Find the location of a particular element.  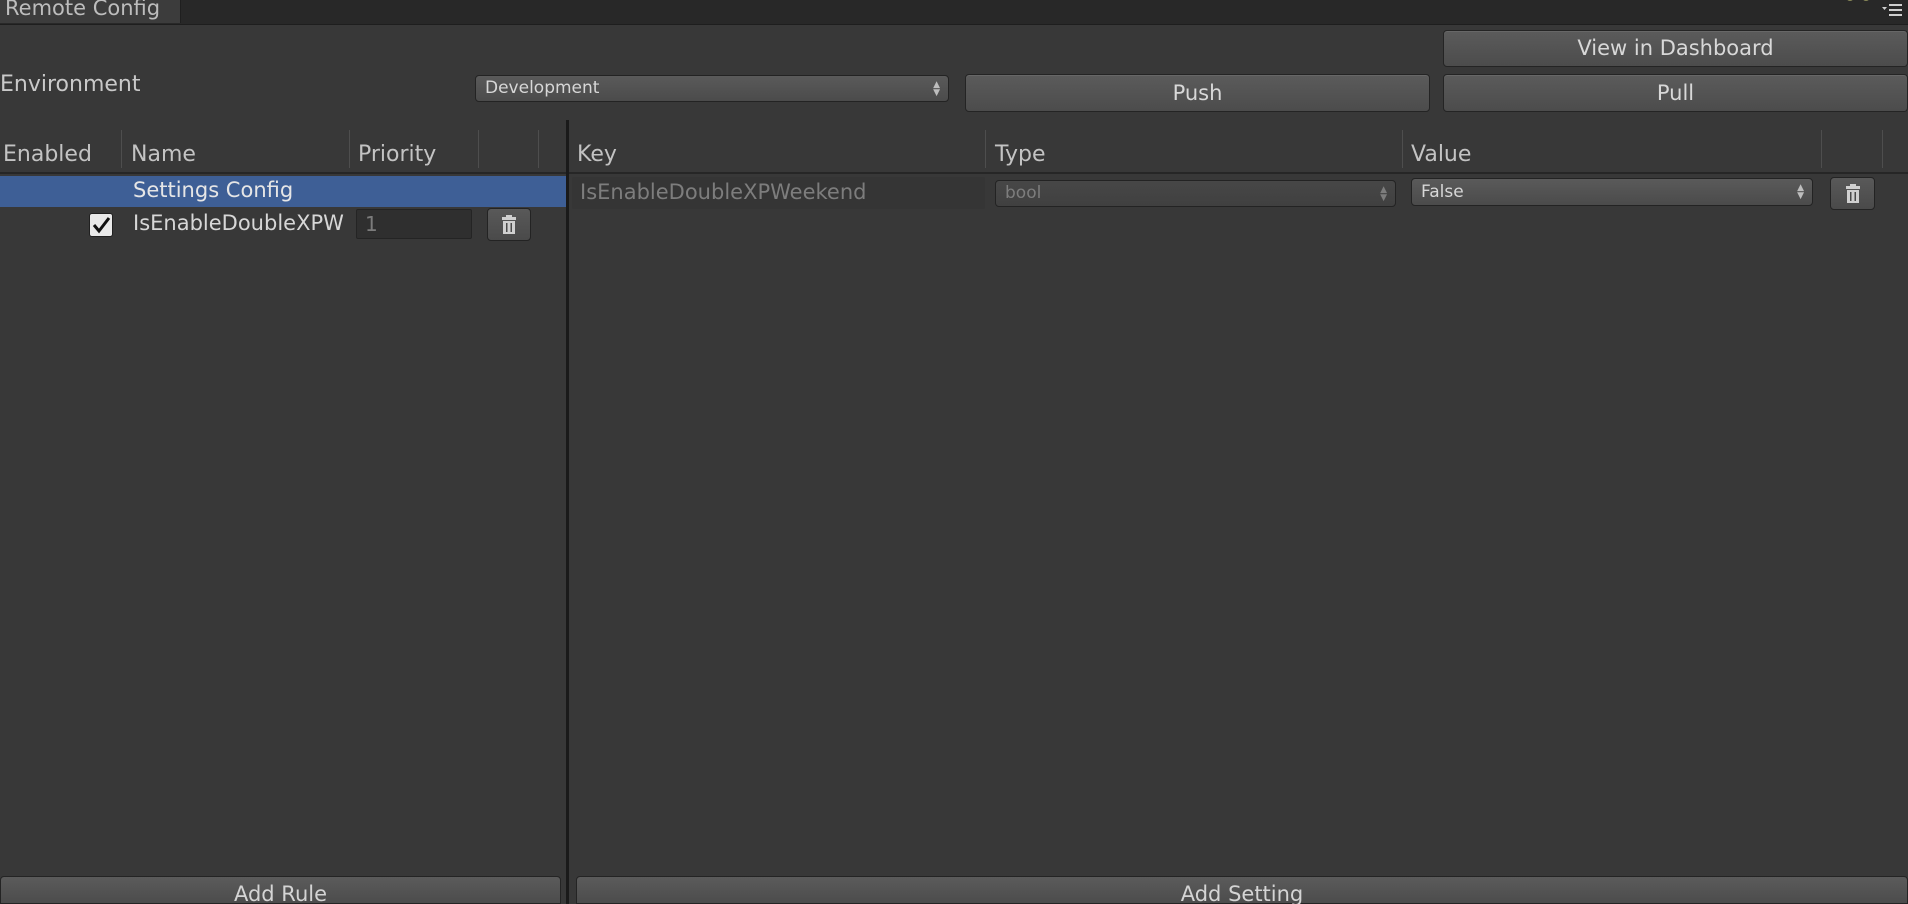

settings-config-label: Settings Config is located at coordinates (213, 190).